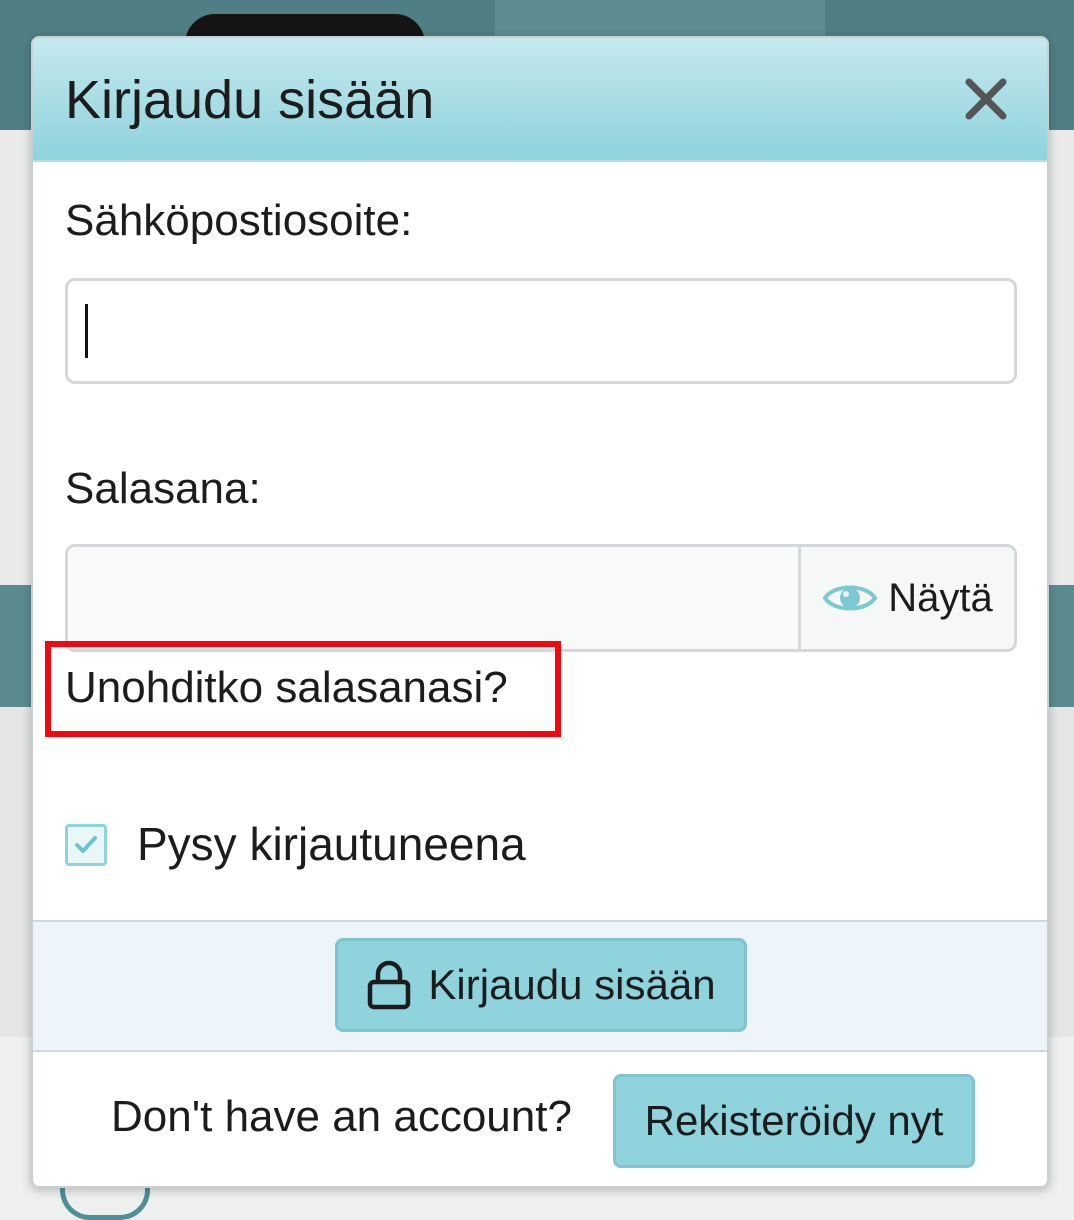  What do you see at coordinates (303, 689) in the screenshot?
I see `highlight-annotation` at bounding box center [303, 689].